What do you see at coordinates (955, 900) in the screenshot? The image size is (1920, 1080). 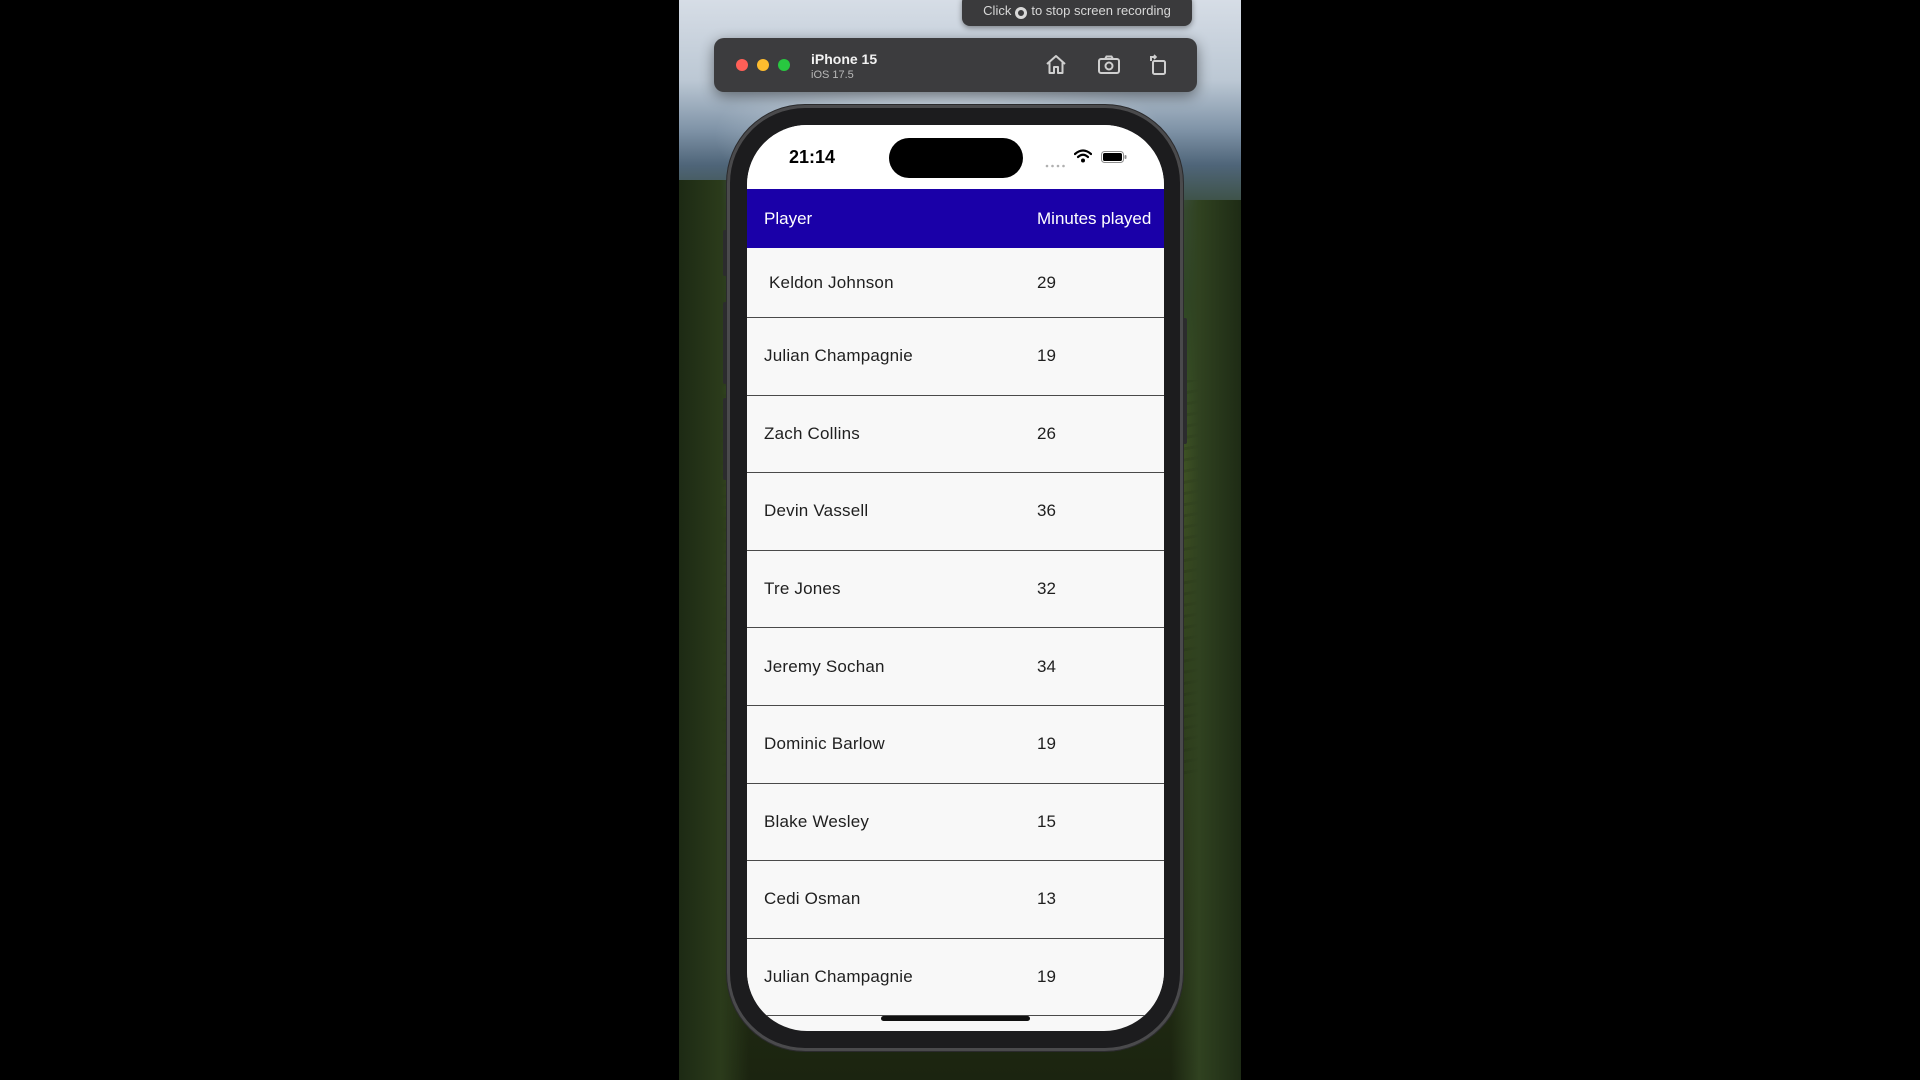 I see `table-row: Cedi Osman 13` at bounding box center [955, 900].